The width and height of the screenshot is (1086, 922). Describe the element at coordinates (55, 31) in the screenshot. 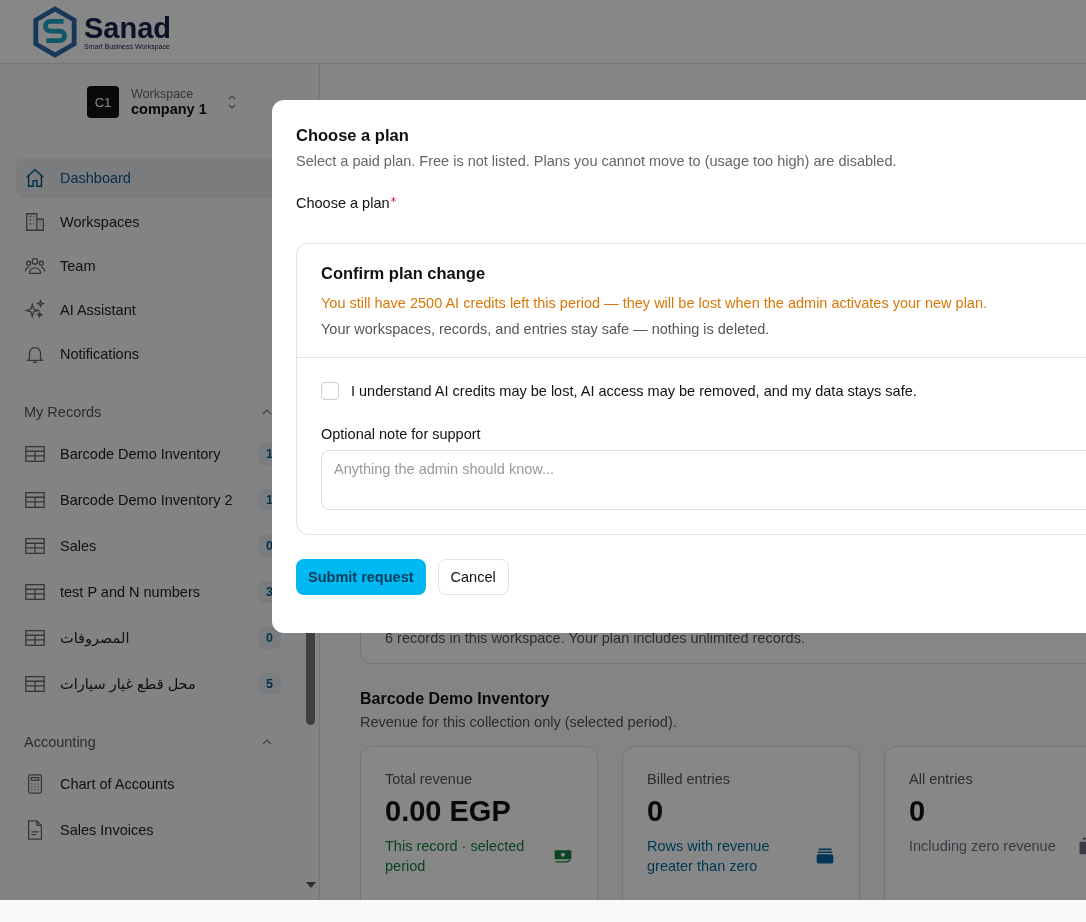

I see `logo-icon` at that location.